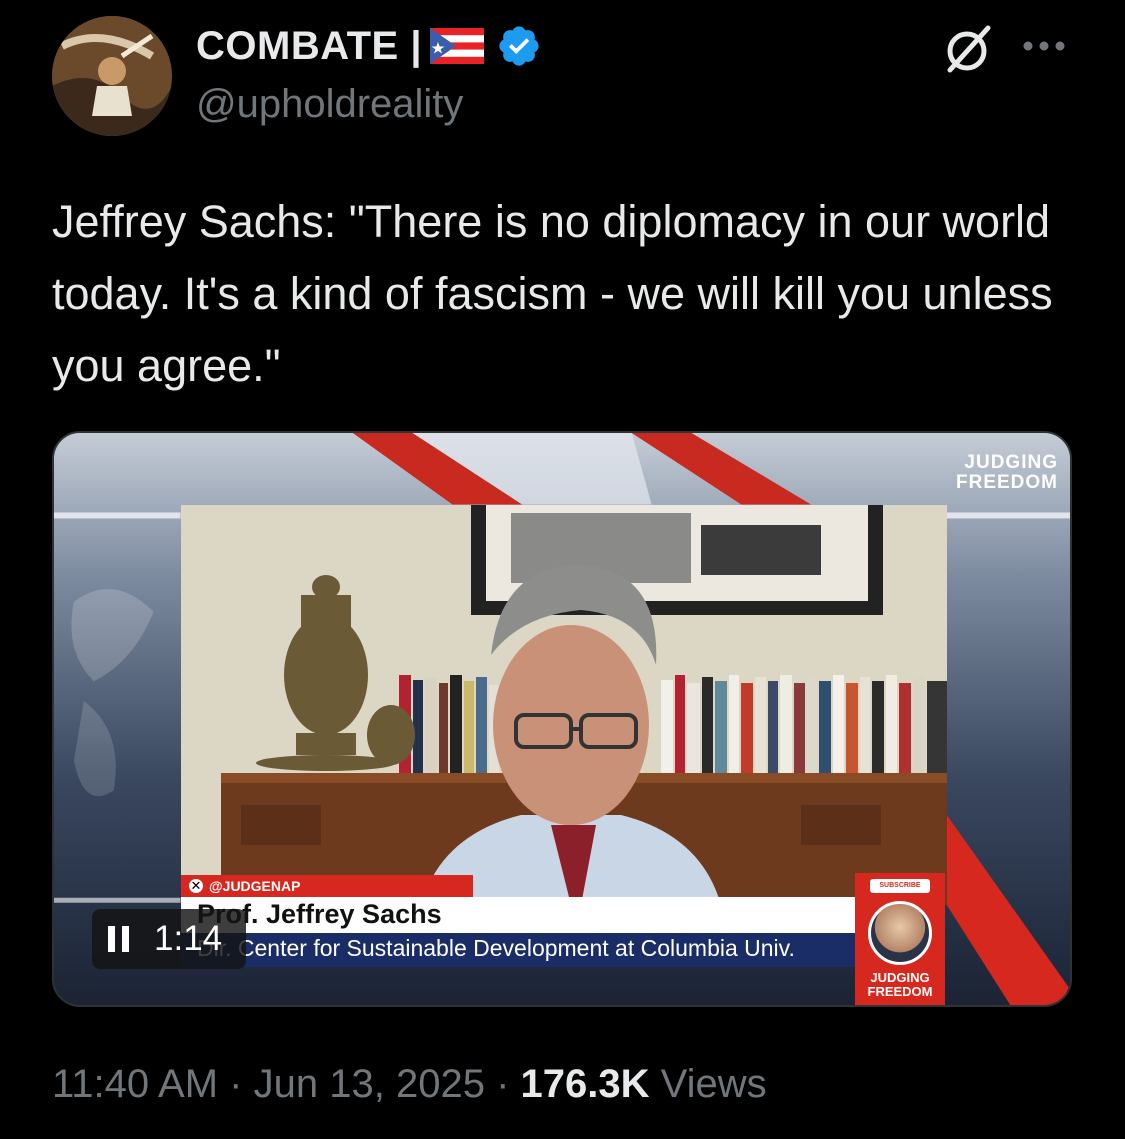  Describe the element at coordinates (713, 1084) in the screenshot. I see `views-label: Views` at that location.